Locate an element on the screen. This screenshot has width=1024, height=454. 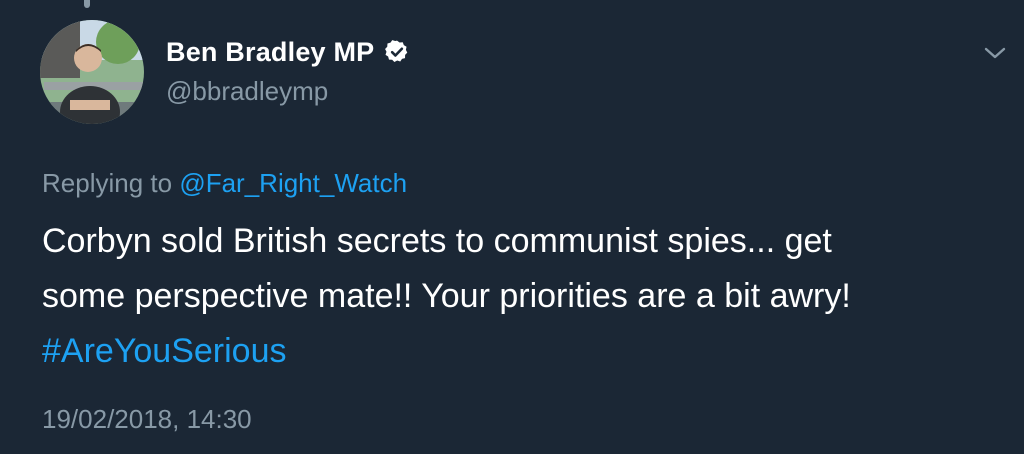
chevron-down-icon is located at coordinates (995, 53).